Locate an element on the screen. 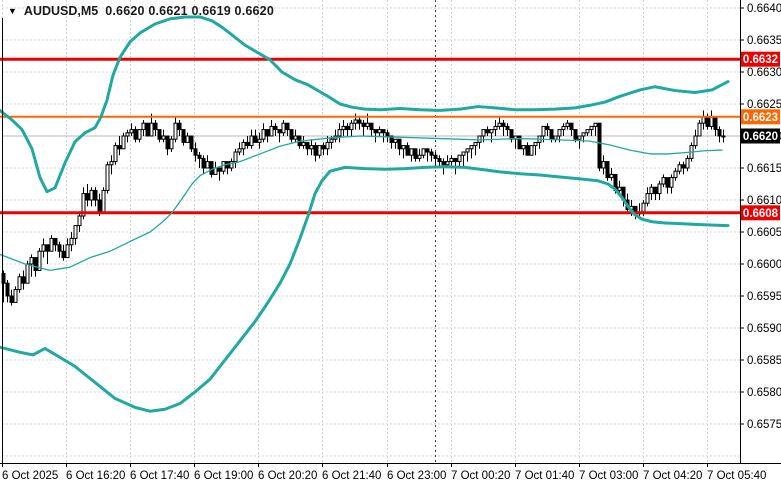 The width and height of the screenshot is (781, 489). chart-title-bar: ▼ AUDUSD,M5 0.6620 0.6621 0.6619 0.6620 is located at coordinates (141, 11).